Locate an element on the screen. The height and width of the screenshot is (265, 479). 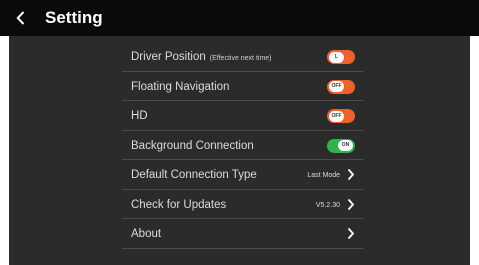
setting-label: Default Connection Type is located at coordinates (194, 175).